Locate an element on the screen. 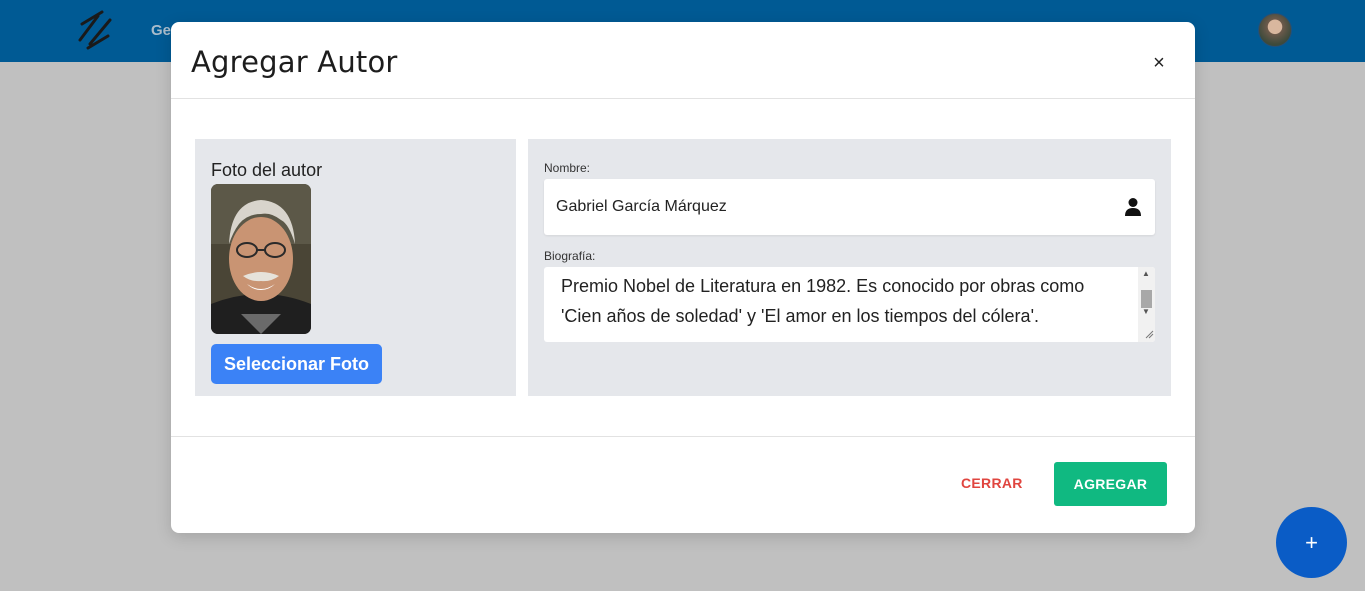 This screenshot has width=1365, height=591. photo-panel: Foto del autor Seleccionar Foto is located at coordinates (355, 267).